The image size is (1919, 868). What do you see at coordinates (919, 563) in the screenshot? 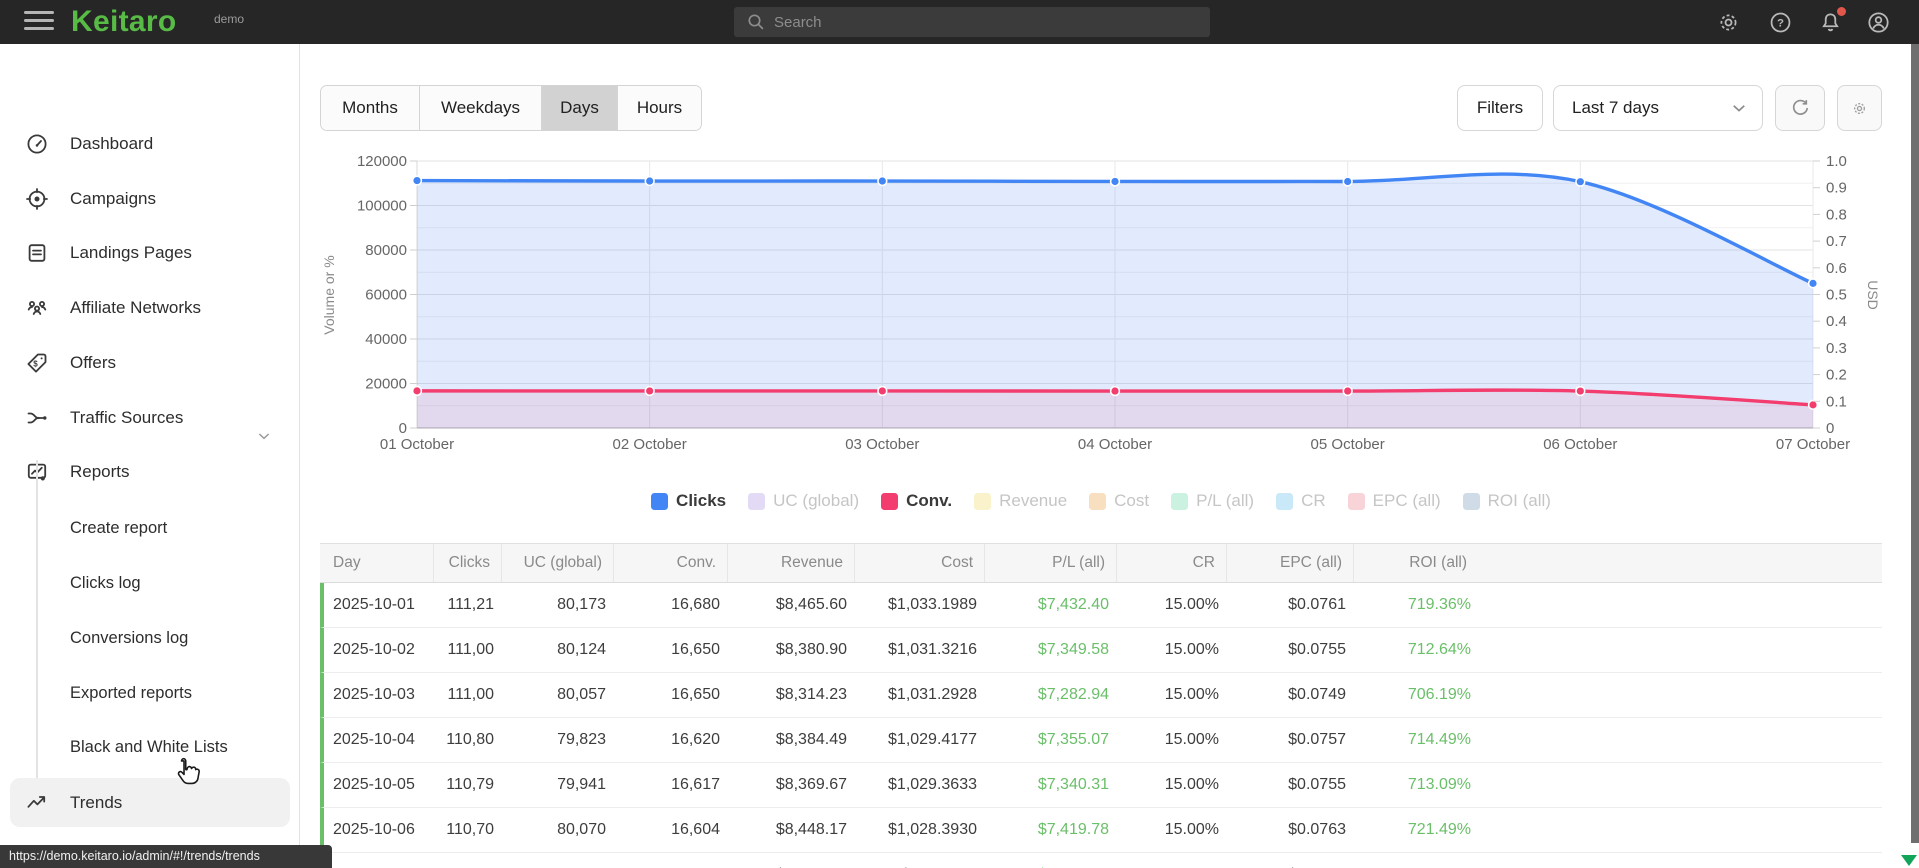
I see `column-header-cost: Cost` at bounding box center [919, 563].